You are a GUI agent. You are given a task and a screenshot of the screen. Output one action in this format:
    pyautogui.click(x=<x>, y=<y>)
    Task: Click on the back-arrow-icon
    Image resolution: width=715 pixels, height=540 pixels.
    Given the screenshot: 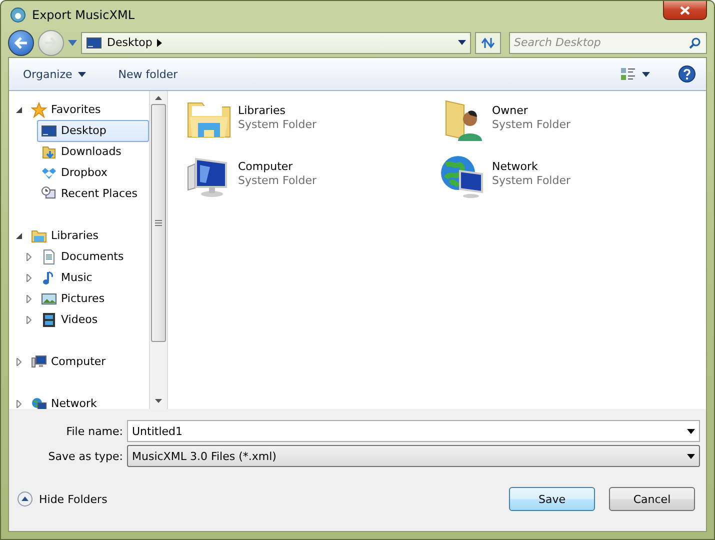 What is the action you would take?
    pyautogui.click(x=21, y=42)
    